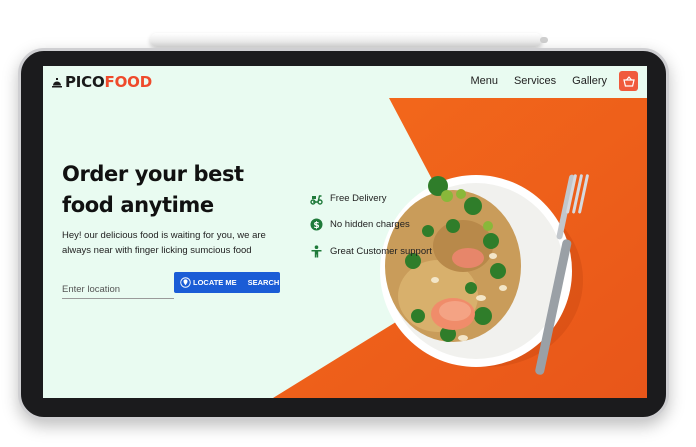  I want to click on logo-text-food: FOOD, so click(128, 82).